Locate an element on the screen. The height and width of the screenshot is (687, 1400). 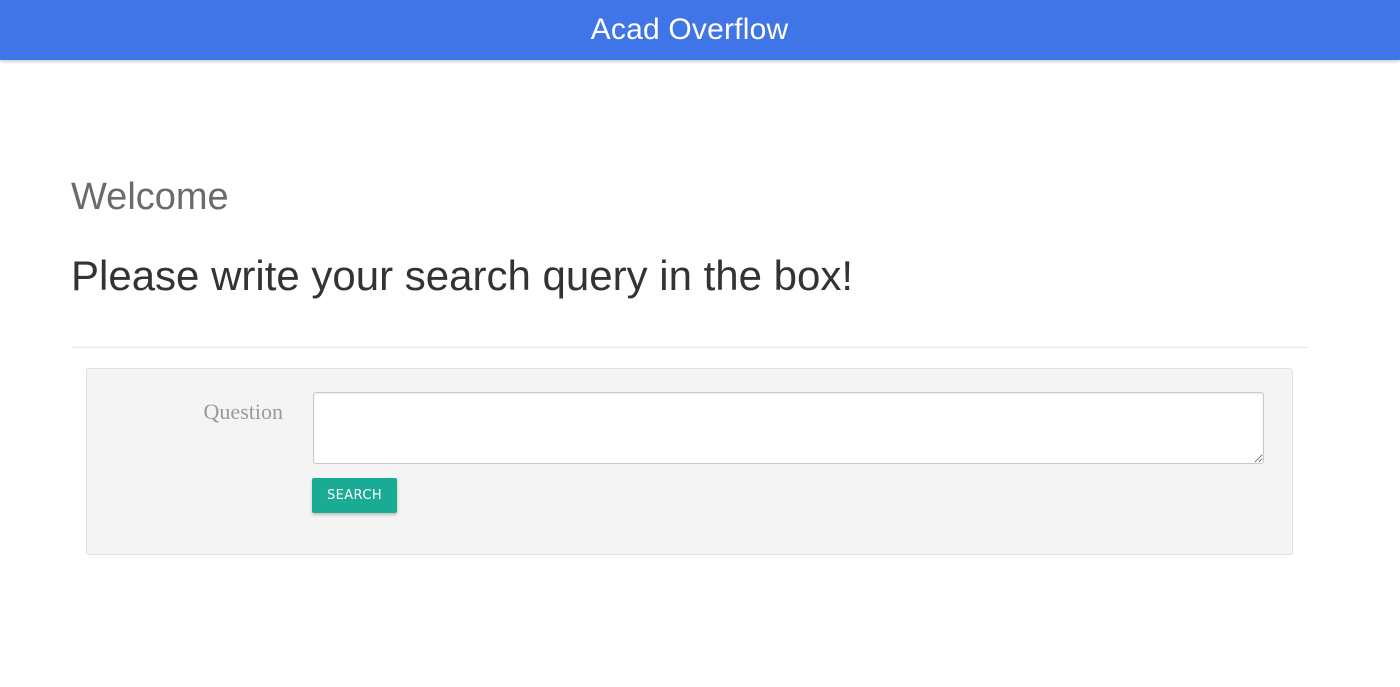
welcome-heading: Welcome is located at coordinates (150, 197).